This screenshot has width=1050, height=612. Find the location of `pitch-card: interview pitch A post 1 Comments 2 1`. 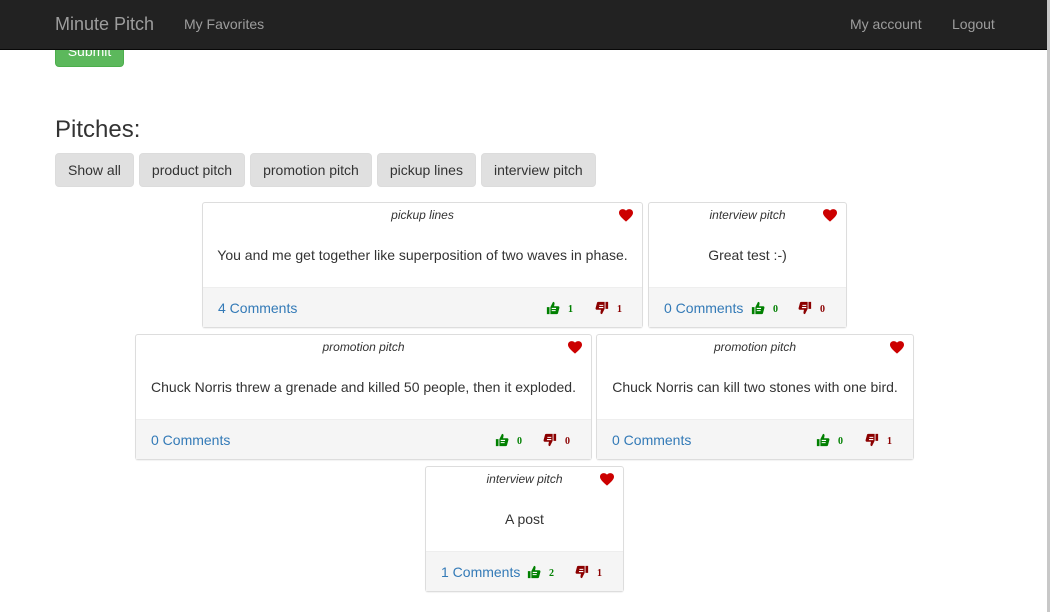

pitch-card: interview pitch A post 1 Comments 2 1 is located at coordinates (524, 529).